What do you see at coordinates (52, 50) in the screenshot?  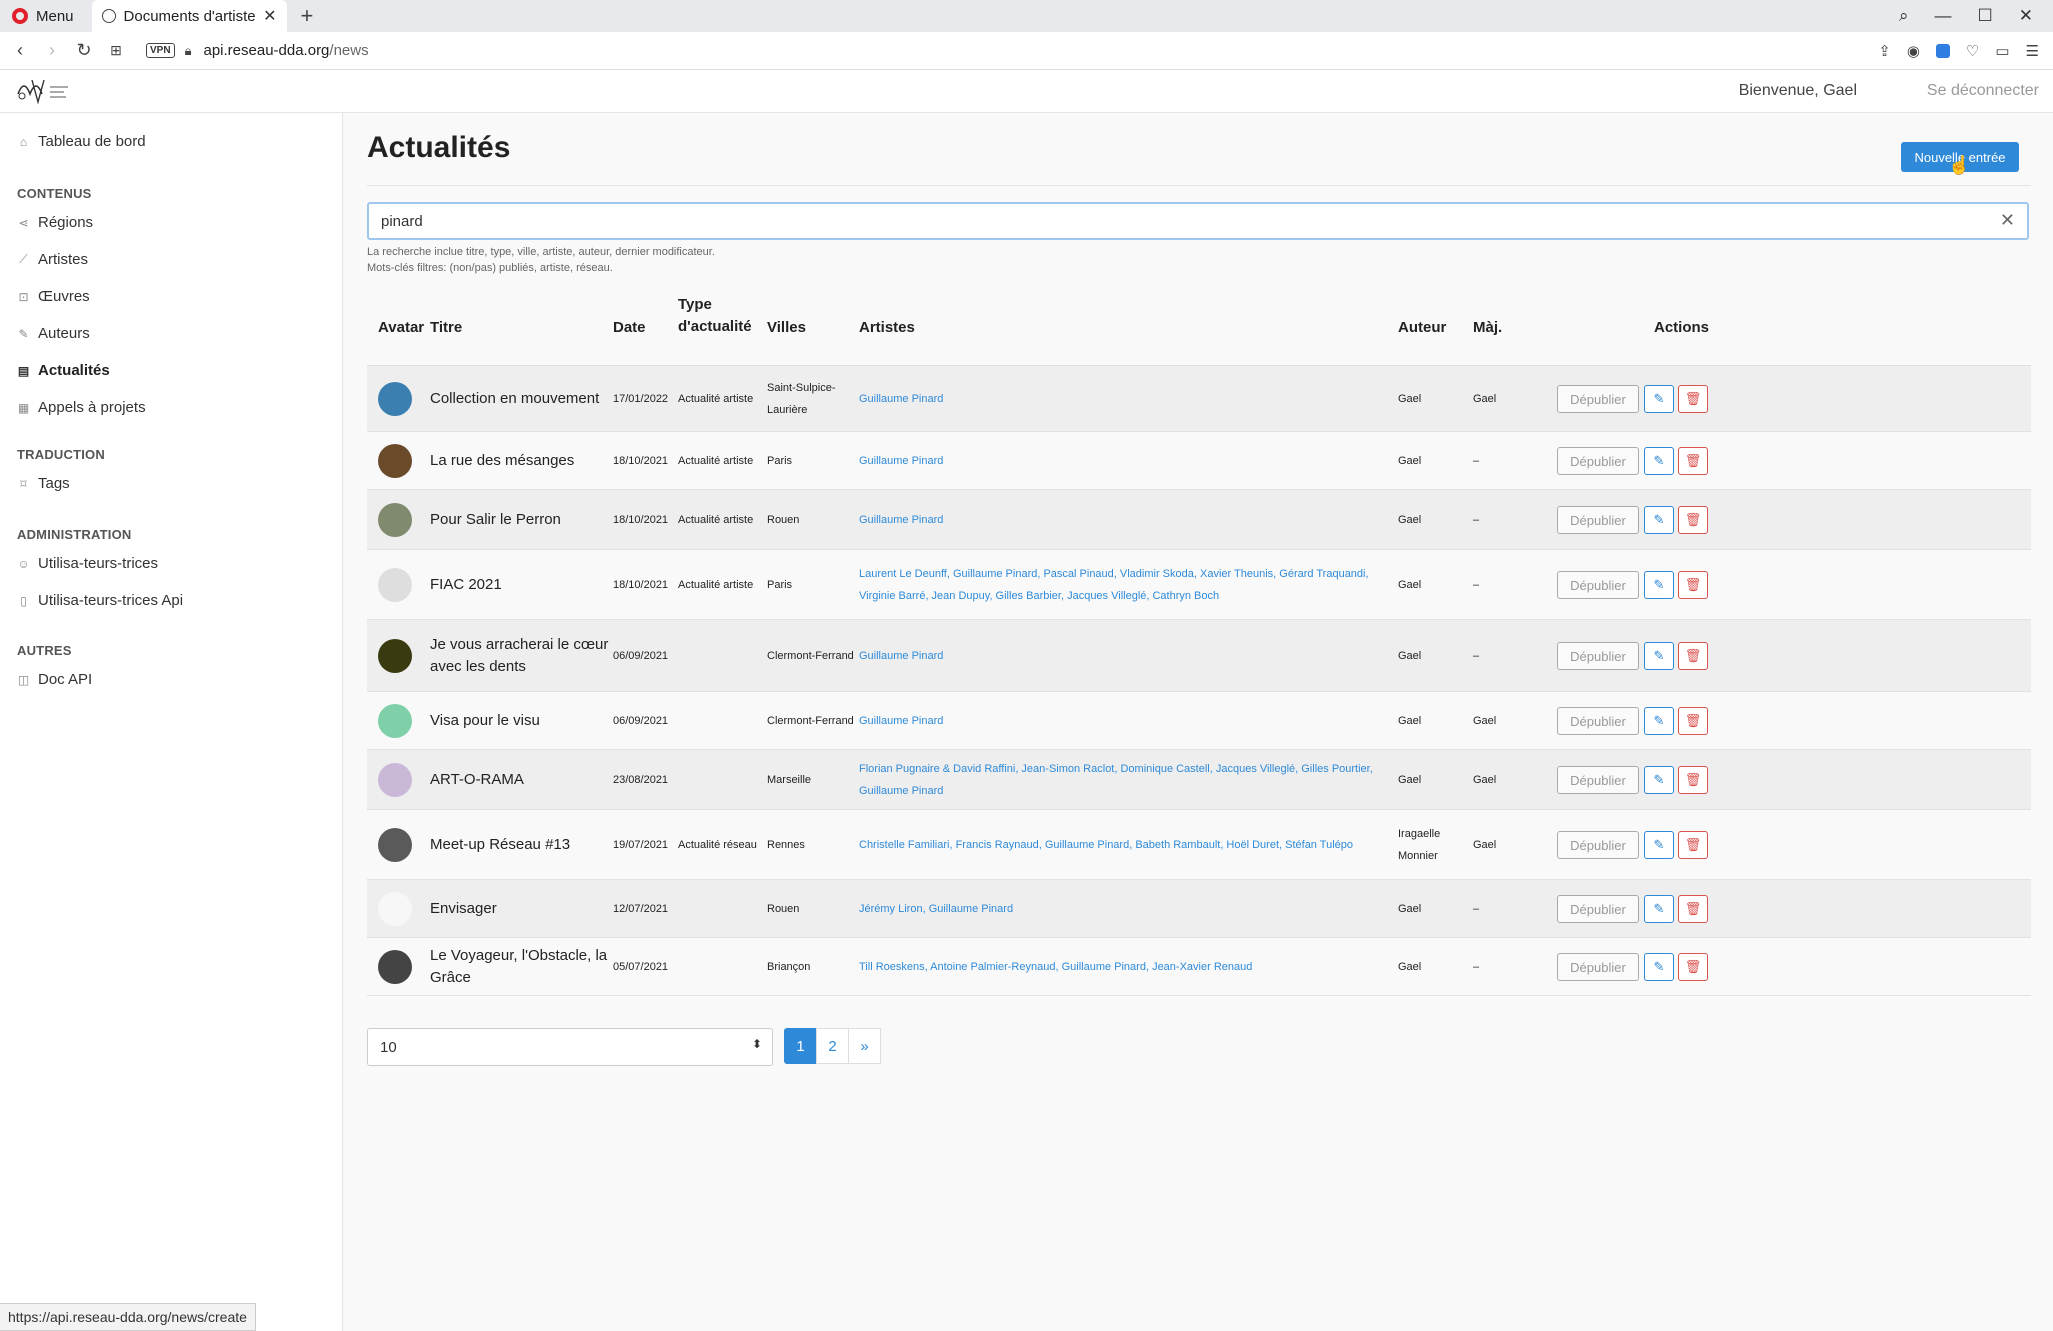 I see `forward-icon: ›` at bounding box center [52, 50].